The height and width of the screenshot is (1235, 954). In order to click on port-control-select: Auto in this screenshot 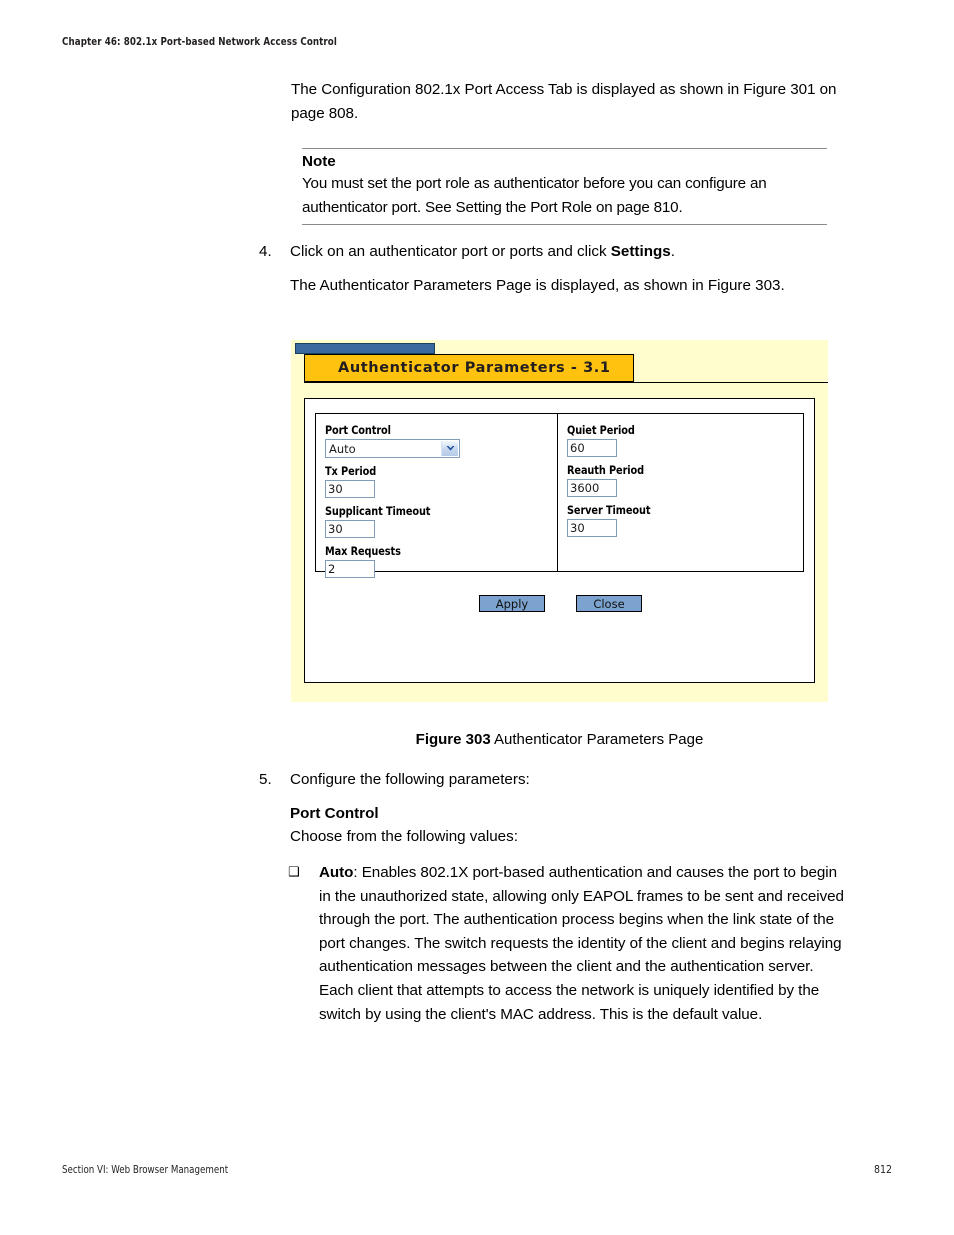, I will do `click(392, 448)`.